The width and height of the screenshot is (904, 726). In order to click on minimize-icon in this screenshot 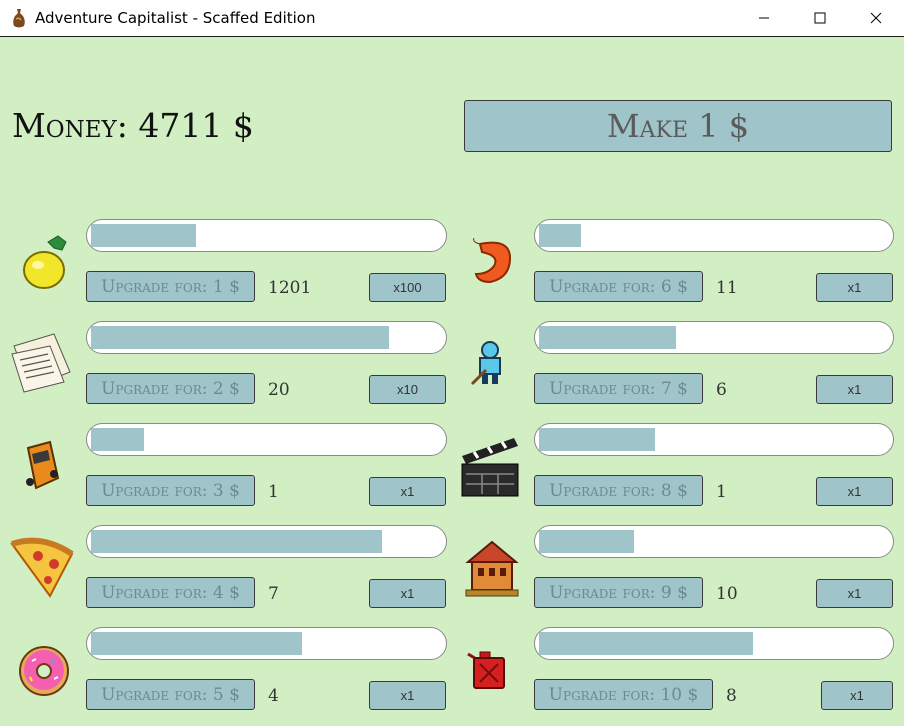, I will do `click(764, 18)`.